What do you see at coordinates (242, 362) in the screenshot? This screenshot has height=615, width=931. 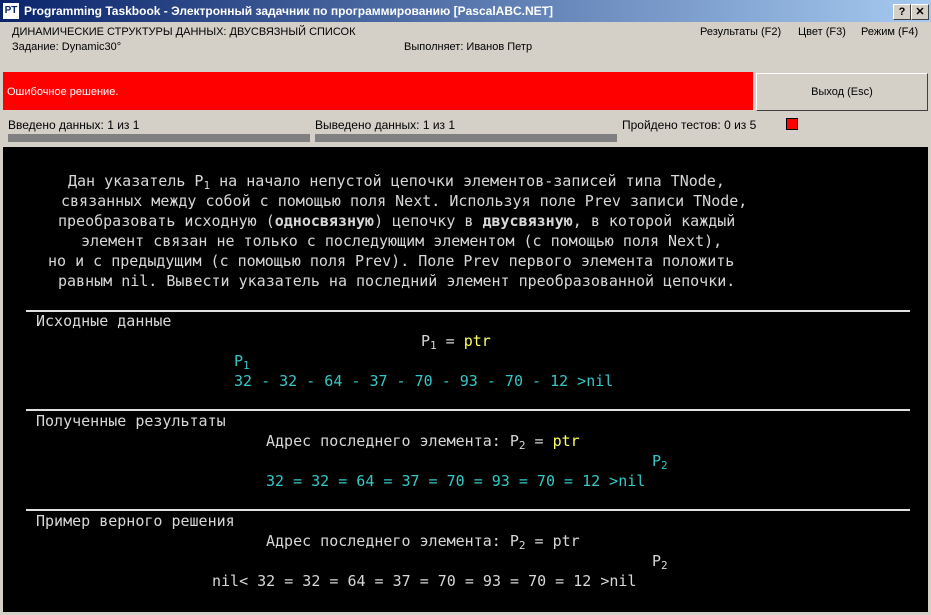 I see `source-pointer-marker: P1` at bounding box center [242, 362].